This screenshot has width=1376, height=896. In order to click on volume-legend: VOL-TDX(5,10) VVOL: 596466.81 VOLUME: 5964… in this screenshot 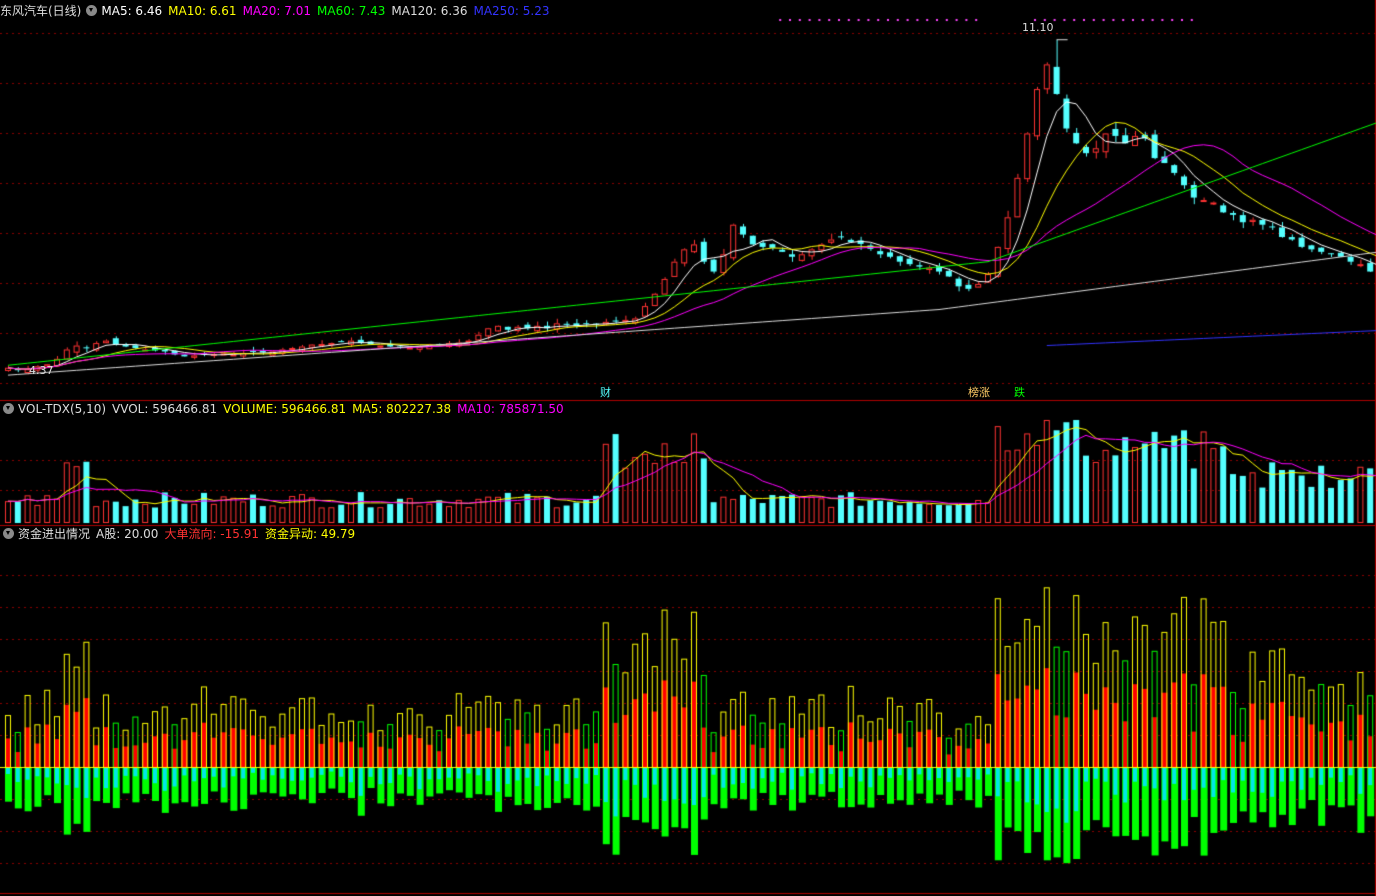, I will do `click(294, 409)`.